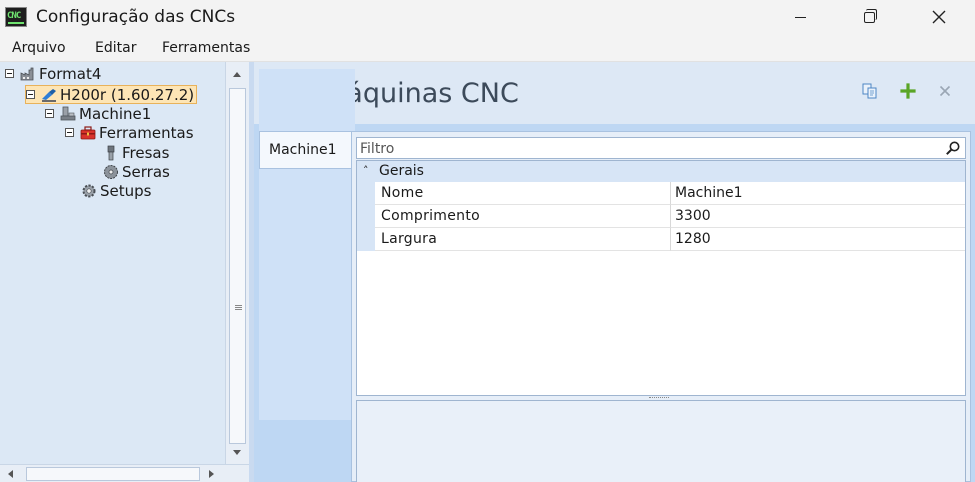 Image resolution: width=975 pixels, height=482 pixels. What do you see at coordinates (953, 150) in the screenshot?
I see `search-icon` at bounding box center [953, 150].